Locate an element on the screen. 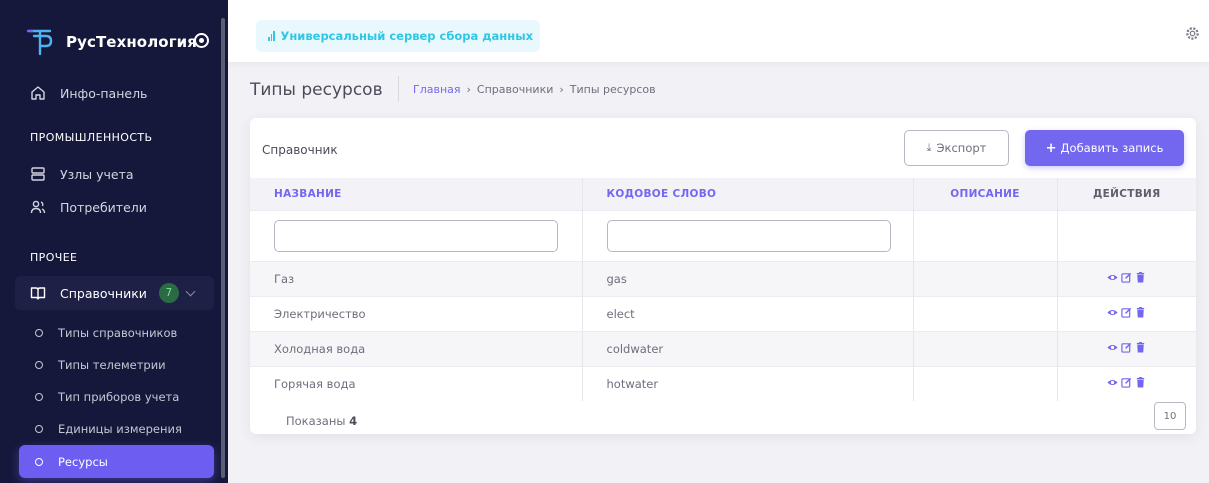 This screenshot has width=1209, height=483. sidebar-subitem-meter-types: Тип приборов учета is located at coordinates (119, 397).